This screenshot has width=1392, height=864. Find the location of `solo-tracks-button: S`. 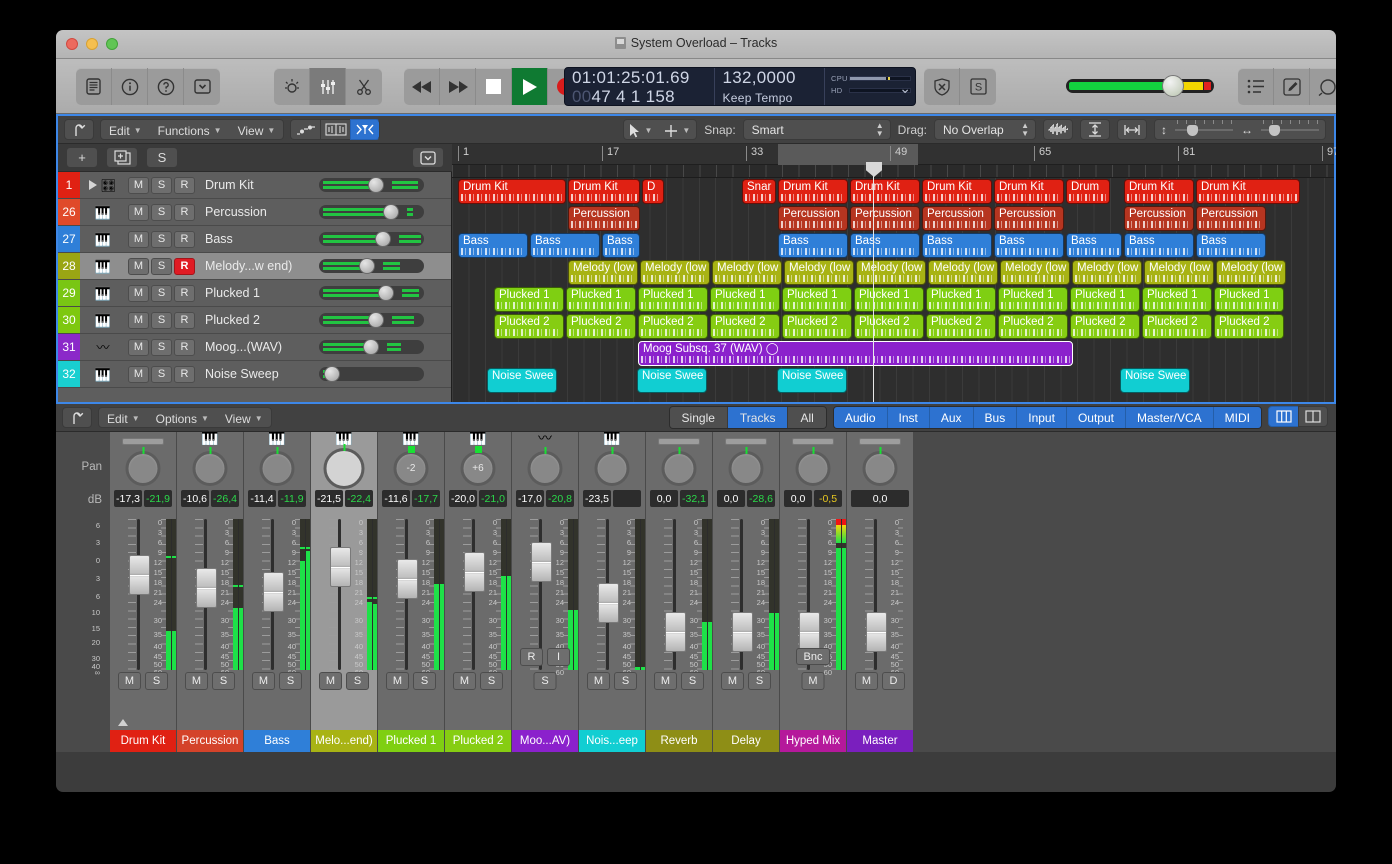

solo-tracks-button: S is located at coordinates (162, 157).